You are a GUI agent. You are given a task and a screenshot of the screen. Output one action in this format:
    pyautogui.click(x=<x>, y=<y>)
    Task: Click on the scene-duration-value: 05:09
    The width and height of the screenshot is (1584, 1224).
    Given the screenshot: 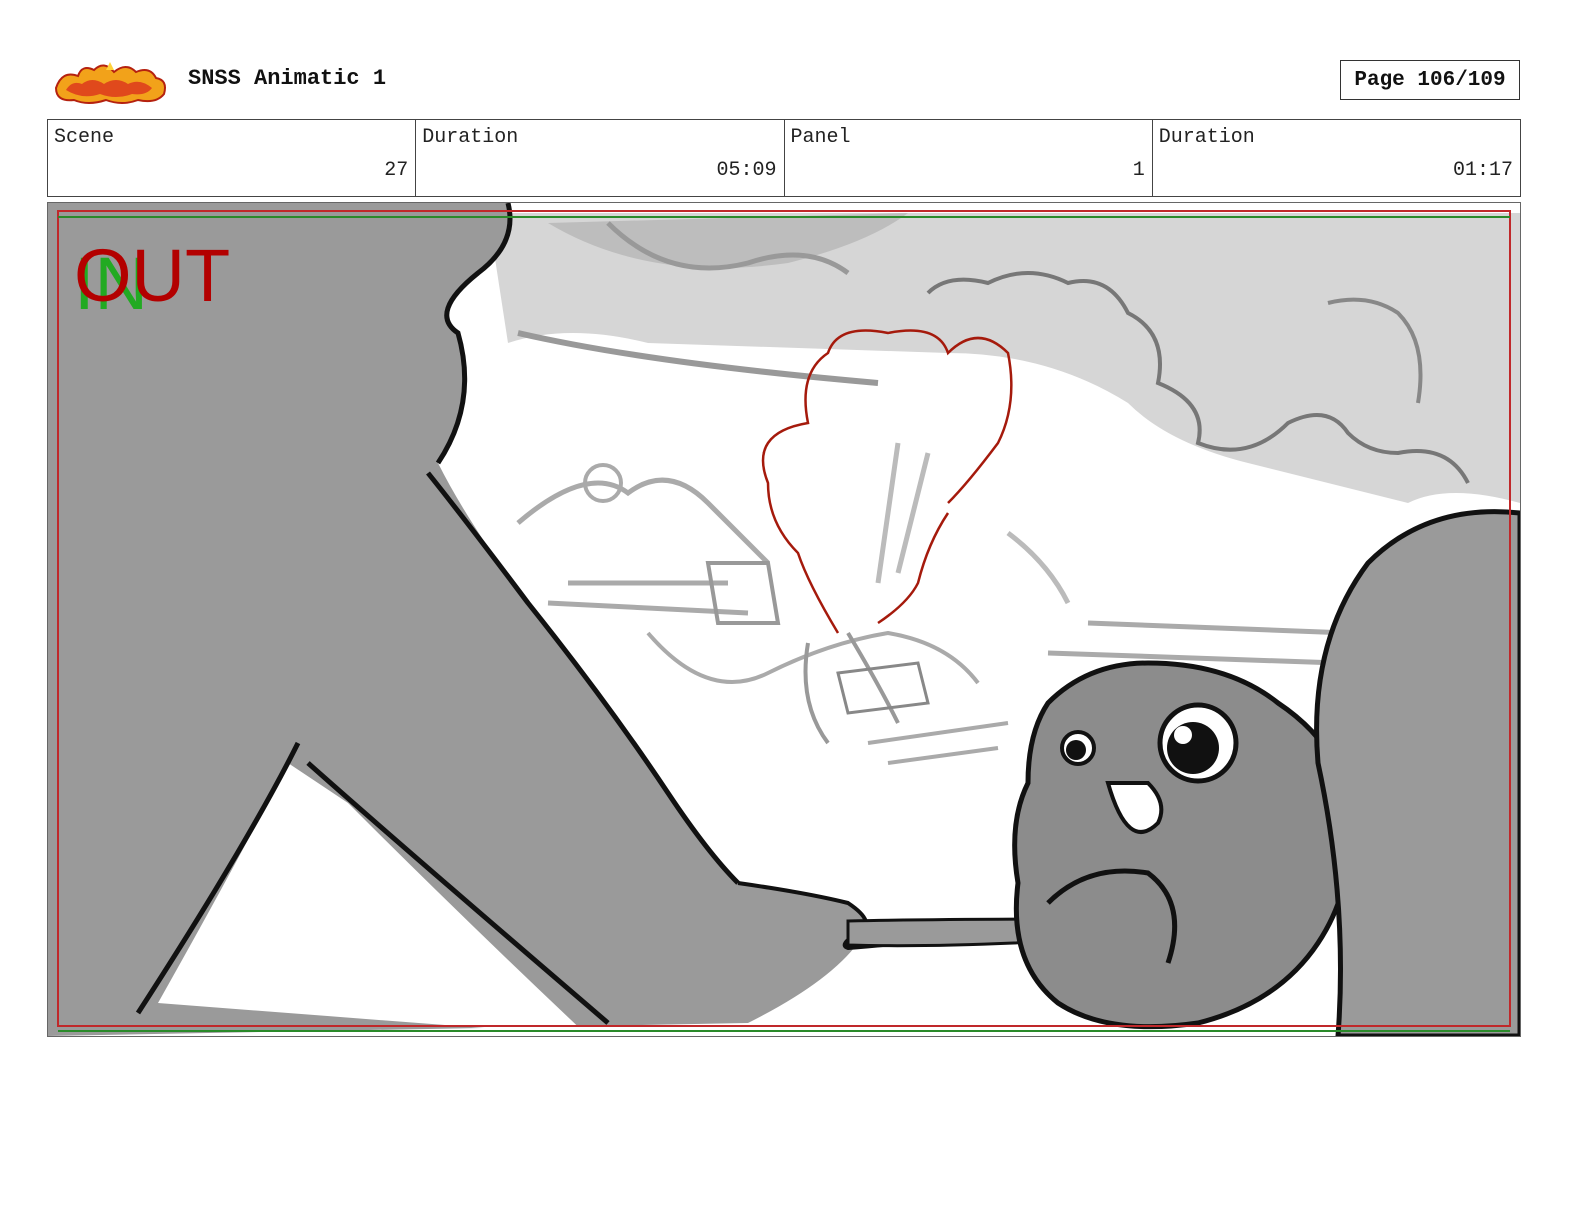 What is the action you would take?
    pyautogui.click(x=746, y=170)
    